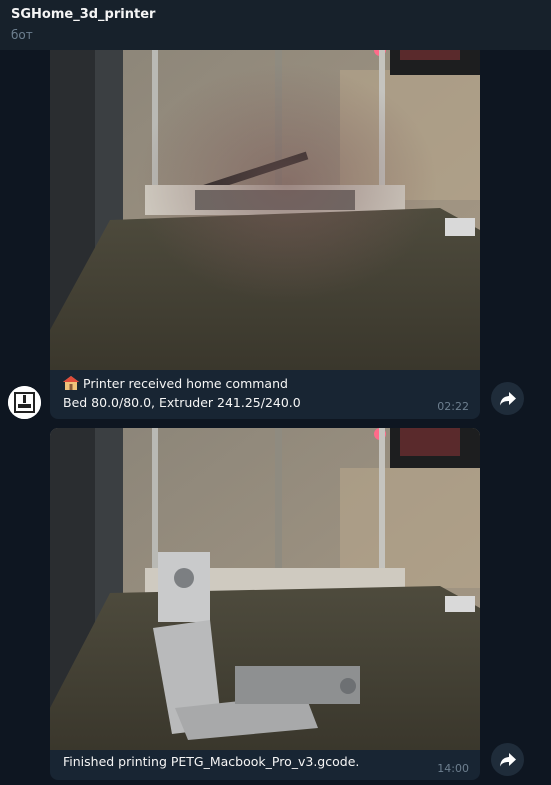 This screenshot has height=785, width=551. I want to click on message-line: Printer received home command, so click(185, 383).